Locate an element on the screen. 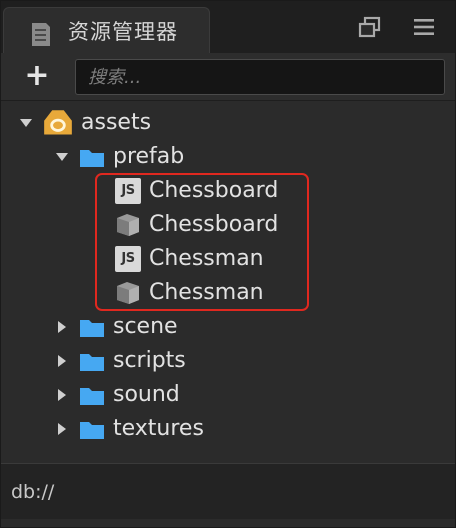 This screenshot has width=456, height=528. tree-item-label: prefab is located at coordinates (149, 156).